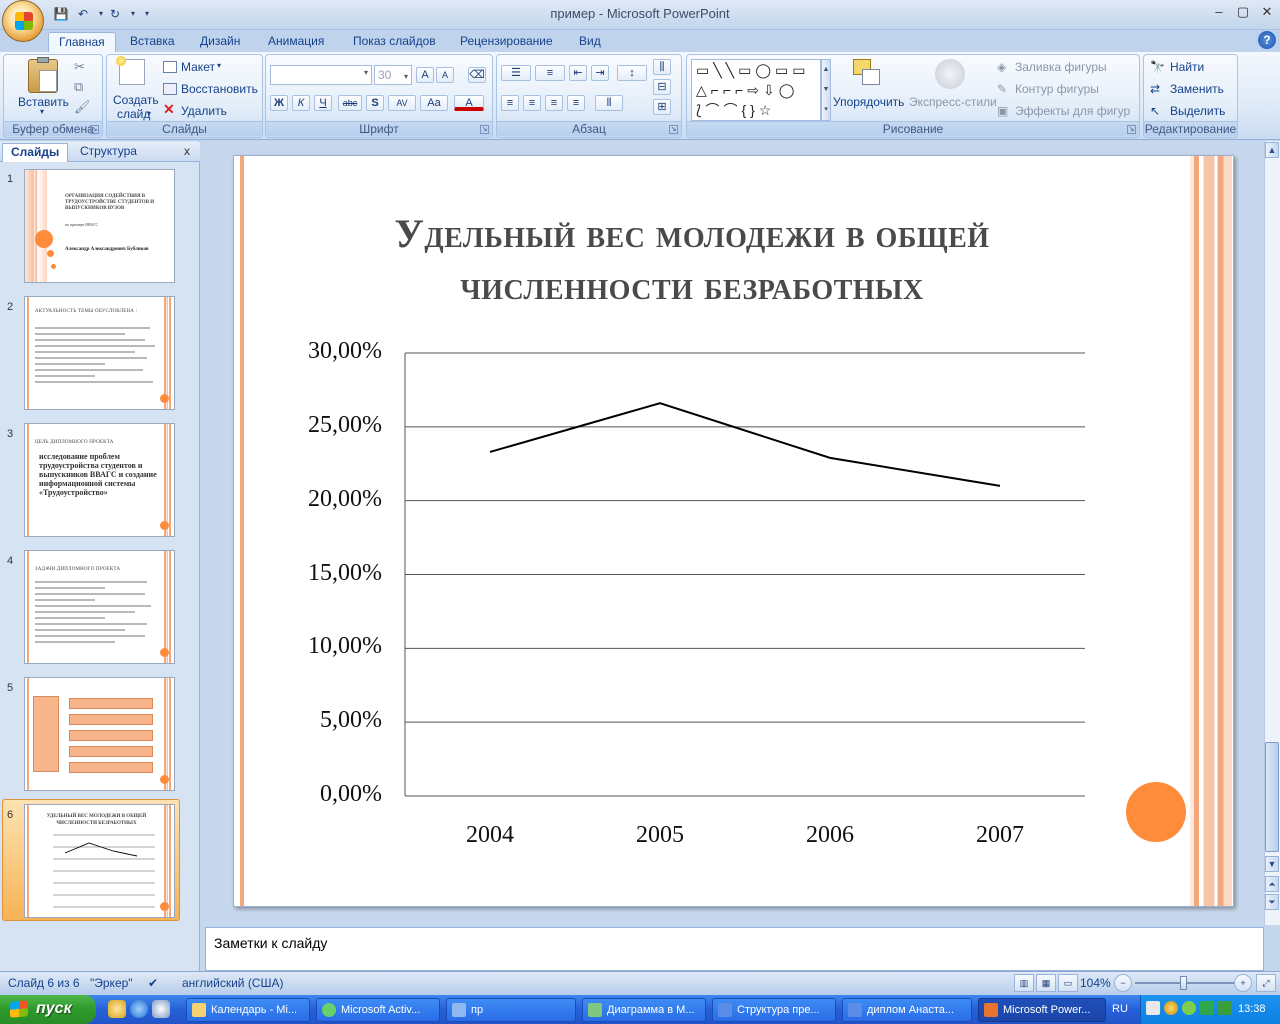 Image resolution: width=1280 pixels, height=1024 pixels. I want to click on normal-view-icon: ▥, so click(1024, 983).